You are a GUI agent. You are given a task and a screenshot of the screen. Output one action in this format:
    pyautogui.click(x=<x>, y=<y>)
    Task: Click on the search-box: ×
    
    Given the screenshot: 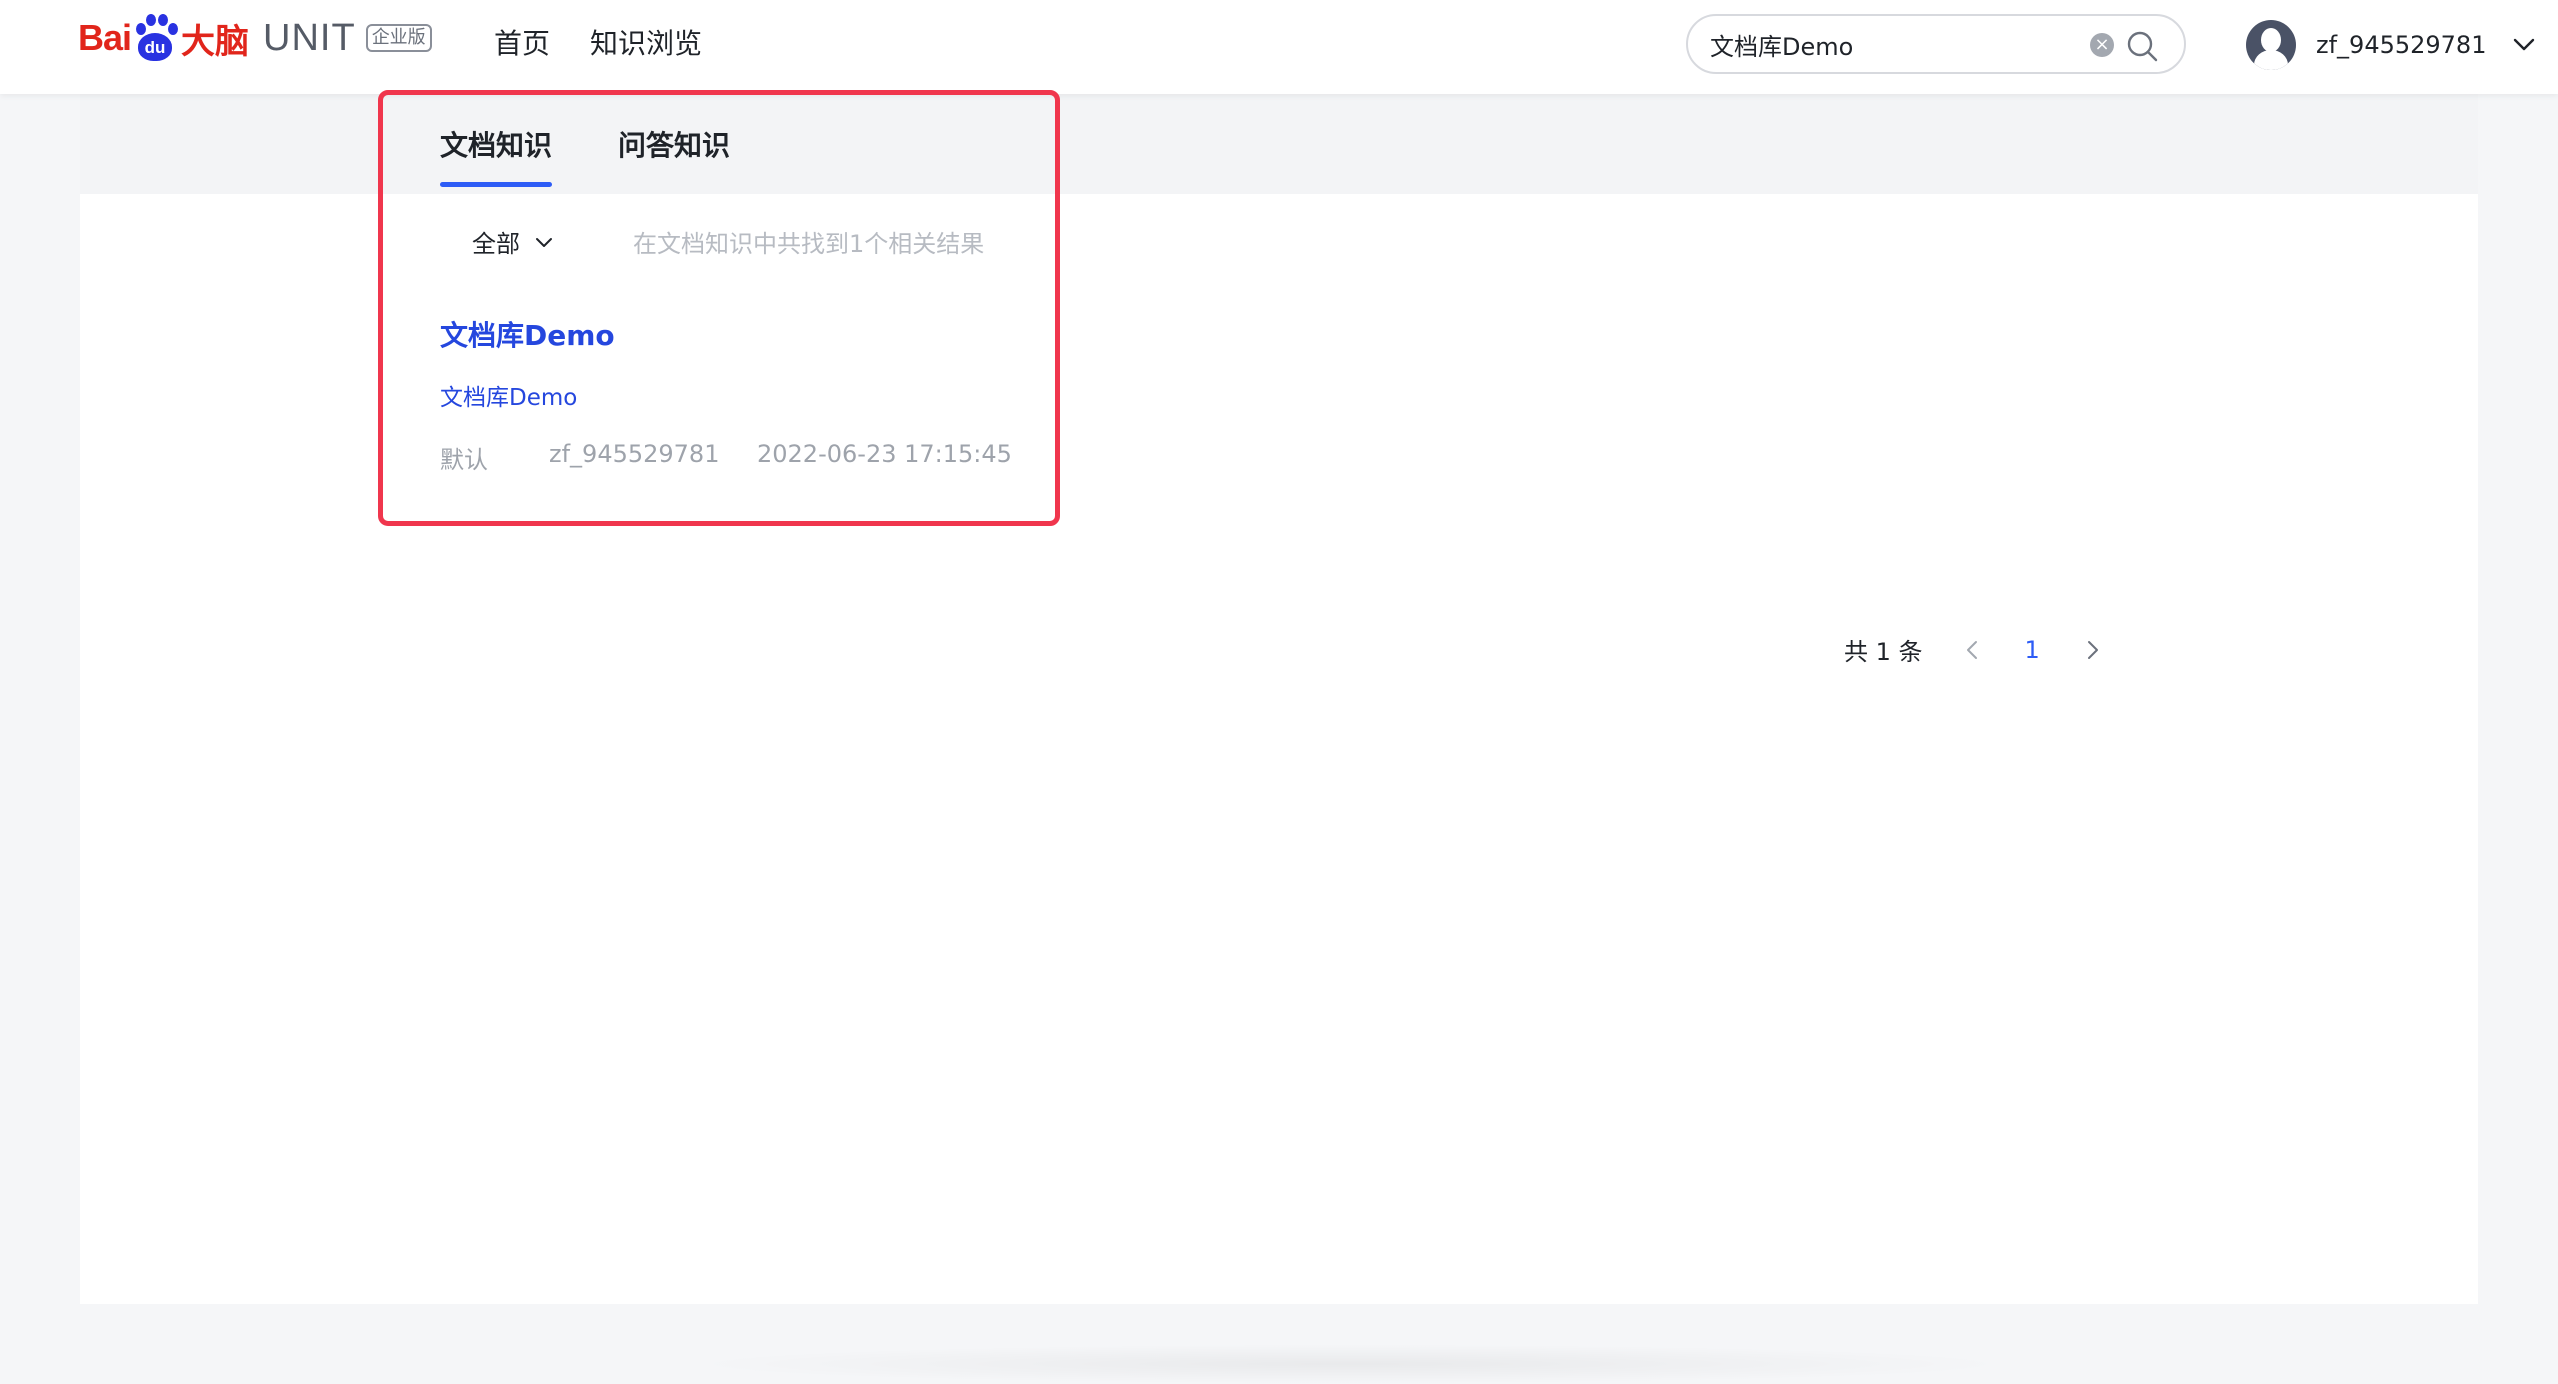 What is the action you would take?
    pyautogui.click(x=1936, y=44)
    